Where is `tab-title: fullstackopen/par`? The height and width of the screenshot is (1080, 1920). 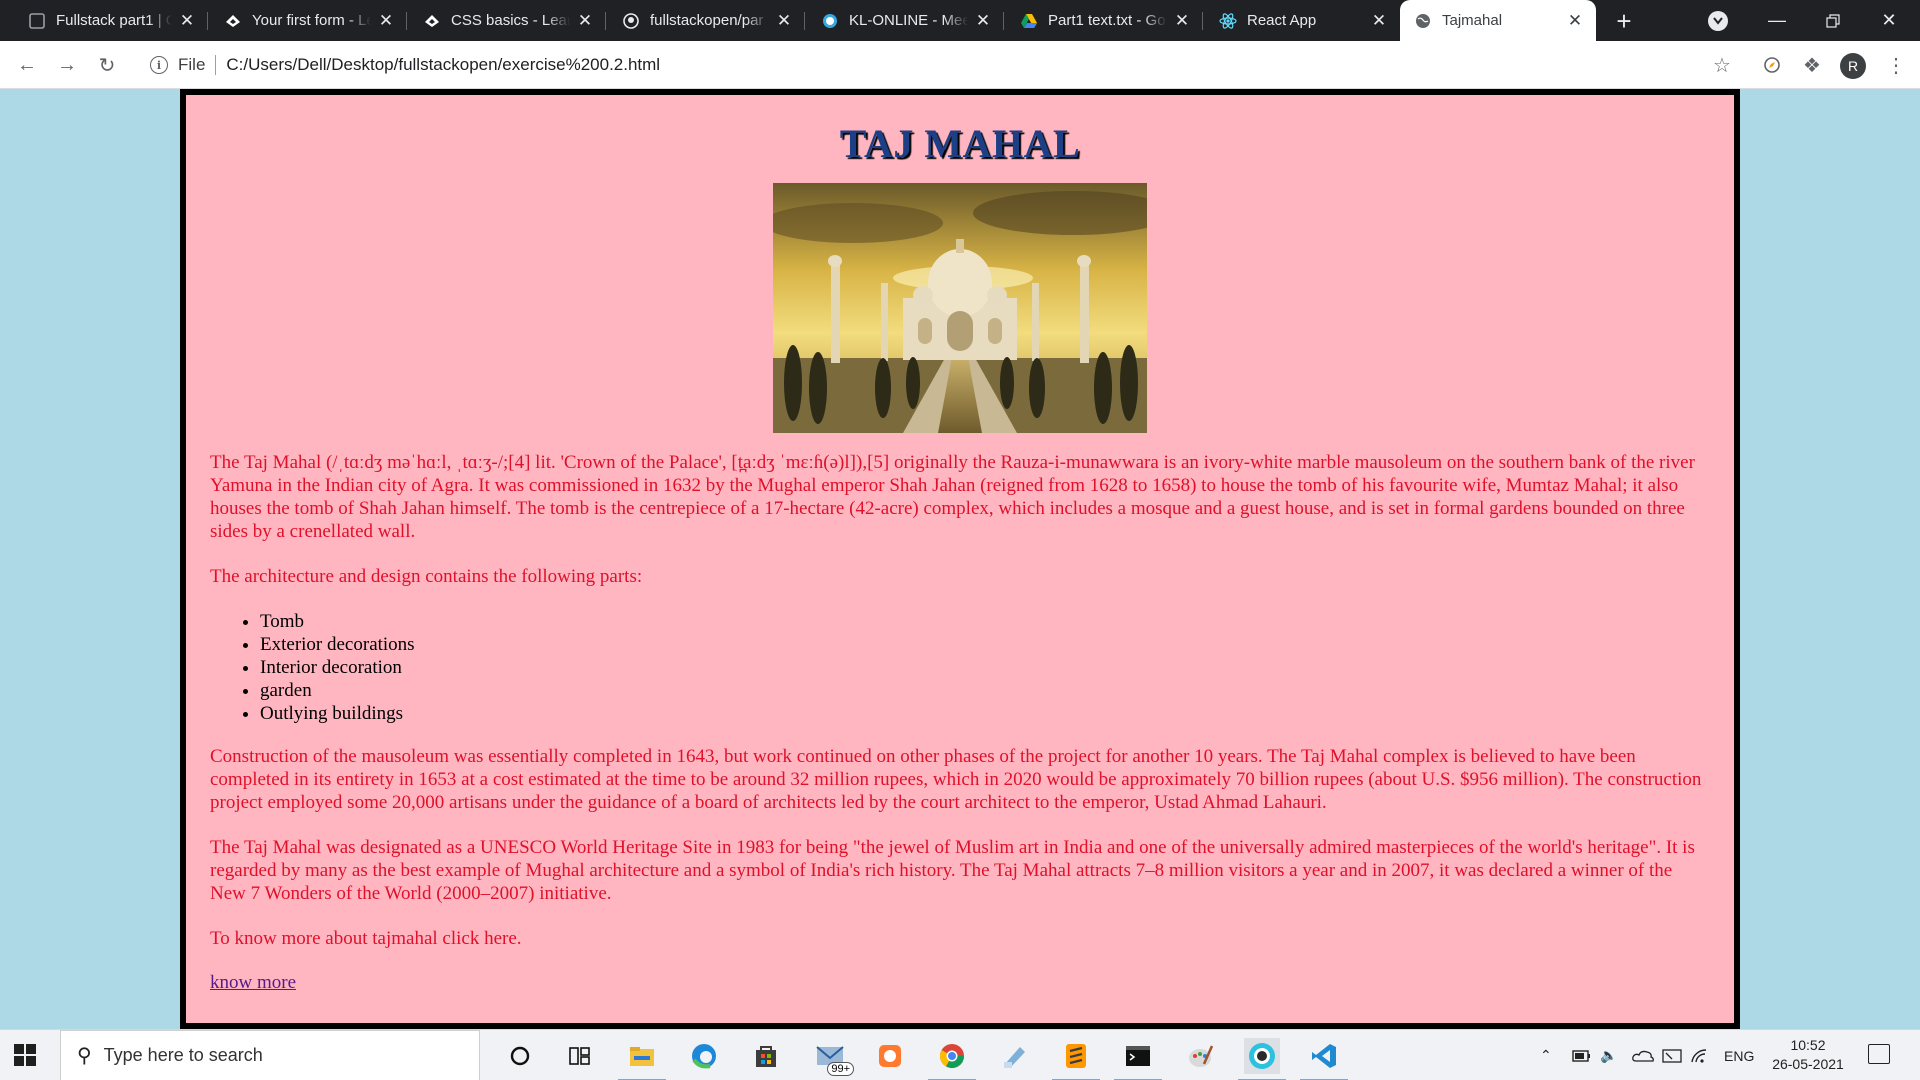
tab-title: fullstackopen/par is located at coordinates (709, 20).